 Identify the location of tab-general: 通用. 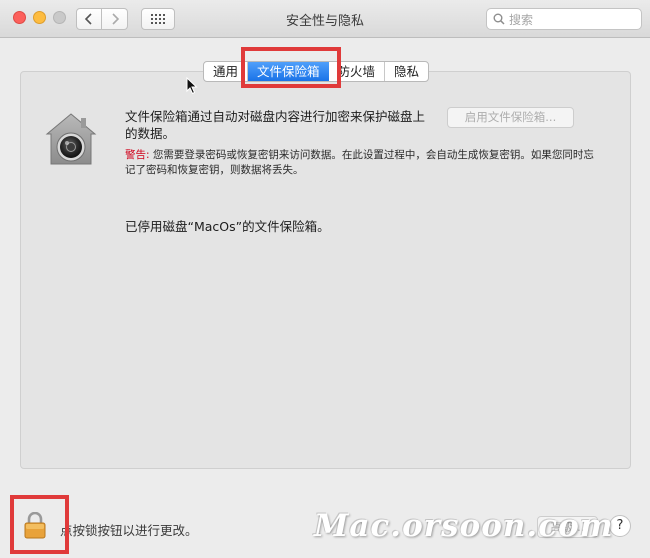
(226, 71).